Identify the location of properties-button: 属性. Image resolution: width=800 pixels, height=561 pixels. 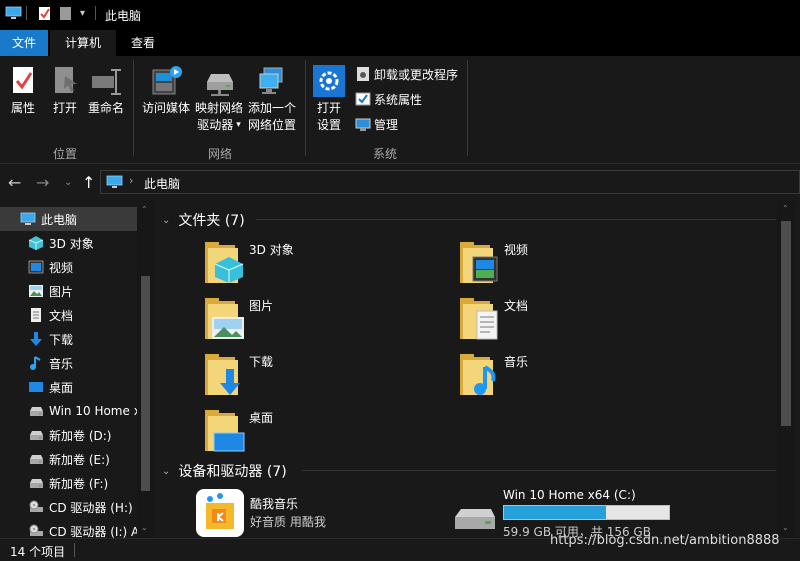
(23, 90).